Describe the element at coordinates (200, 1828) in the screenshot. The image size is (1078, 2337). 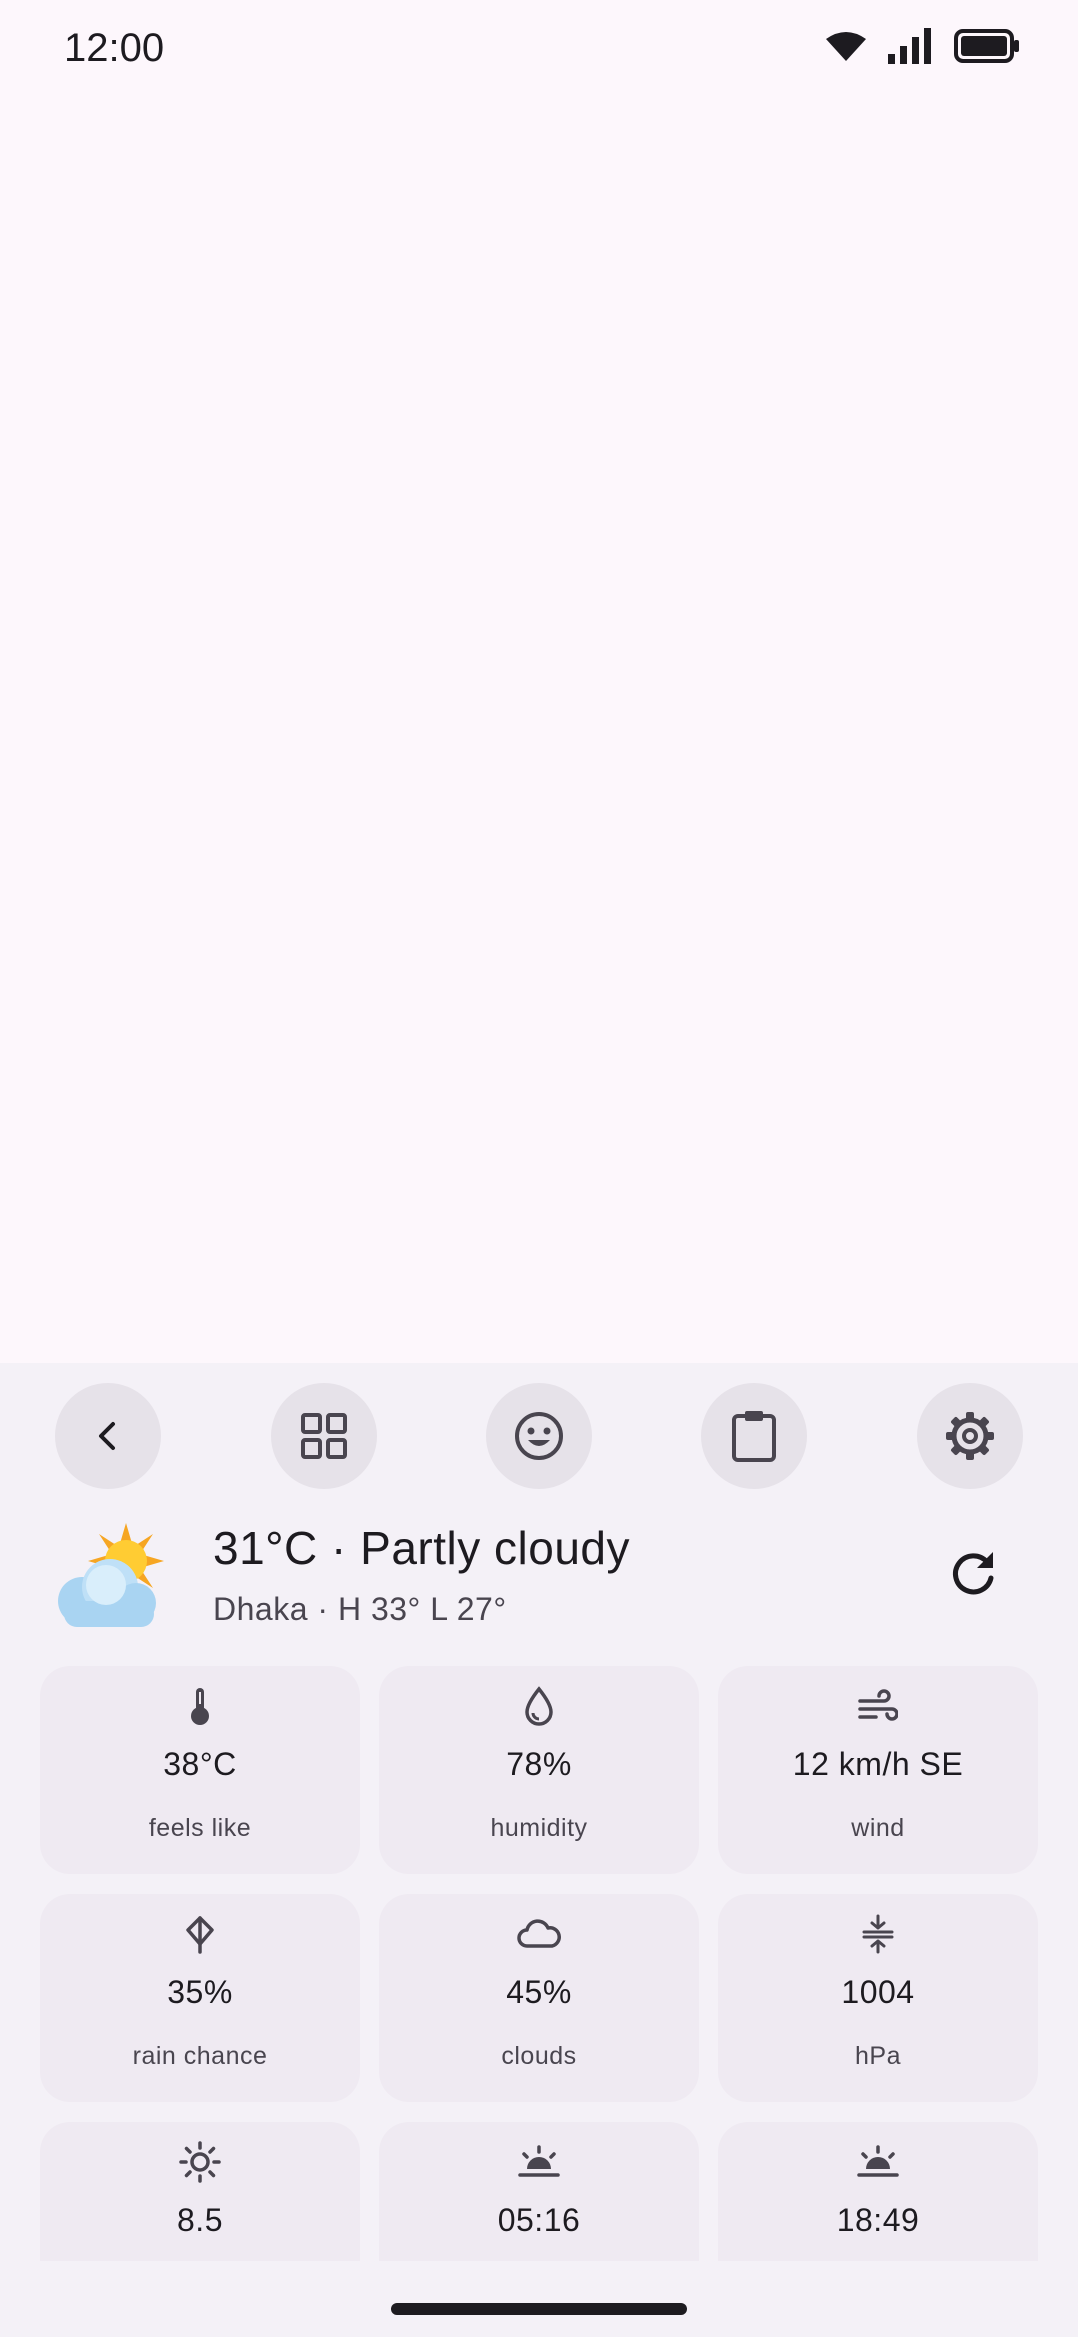
I see `tile-label: feels like` at that location.